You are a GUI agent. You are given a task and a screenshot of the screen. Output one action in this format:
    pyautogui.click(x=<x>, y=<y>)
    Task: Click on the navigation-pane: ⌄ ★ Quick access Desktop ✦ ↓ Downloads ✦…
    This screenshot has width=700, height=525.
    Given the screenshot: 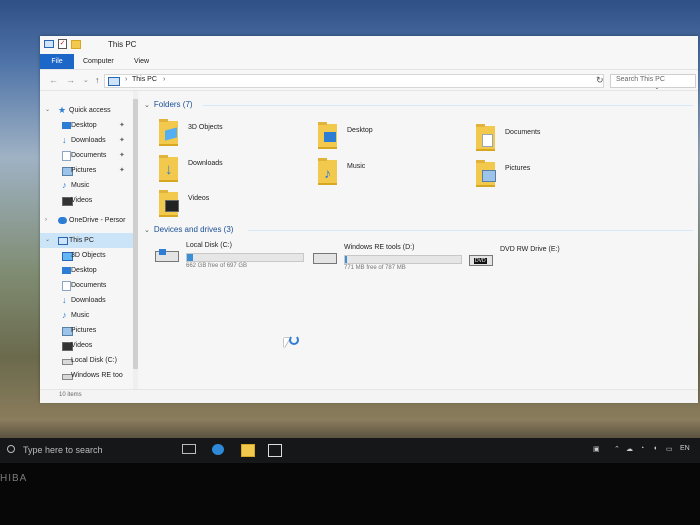 What is the action you would take?
    pyautogui.click(x=89, y=241)
    